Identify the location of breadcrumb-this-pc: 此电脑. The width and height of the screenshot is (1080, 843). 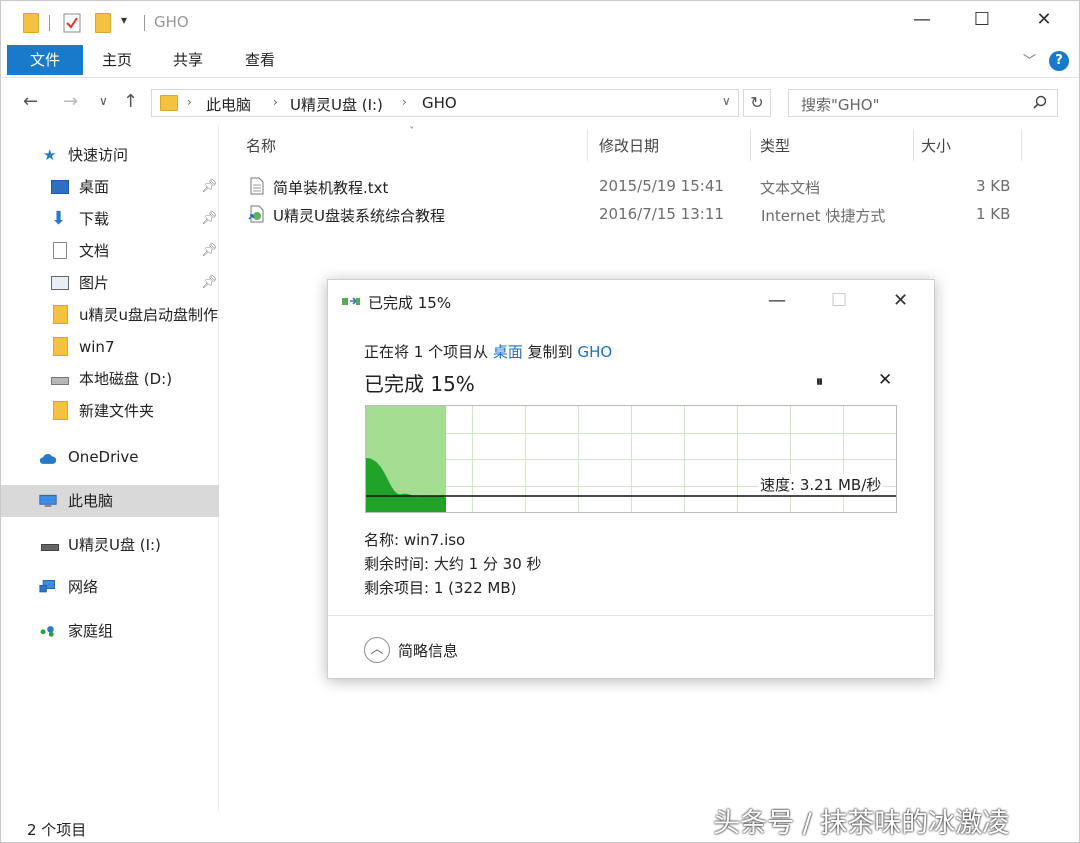
(228, 104).